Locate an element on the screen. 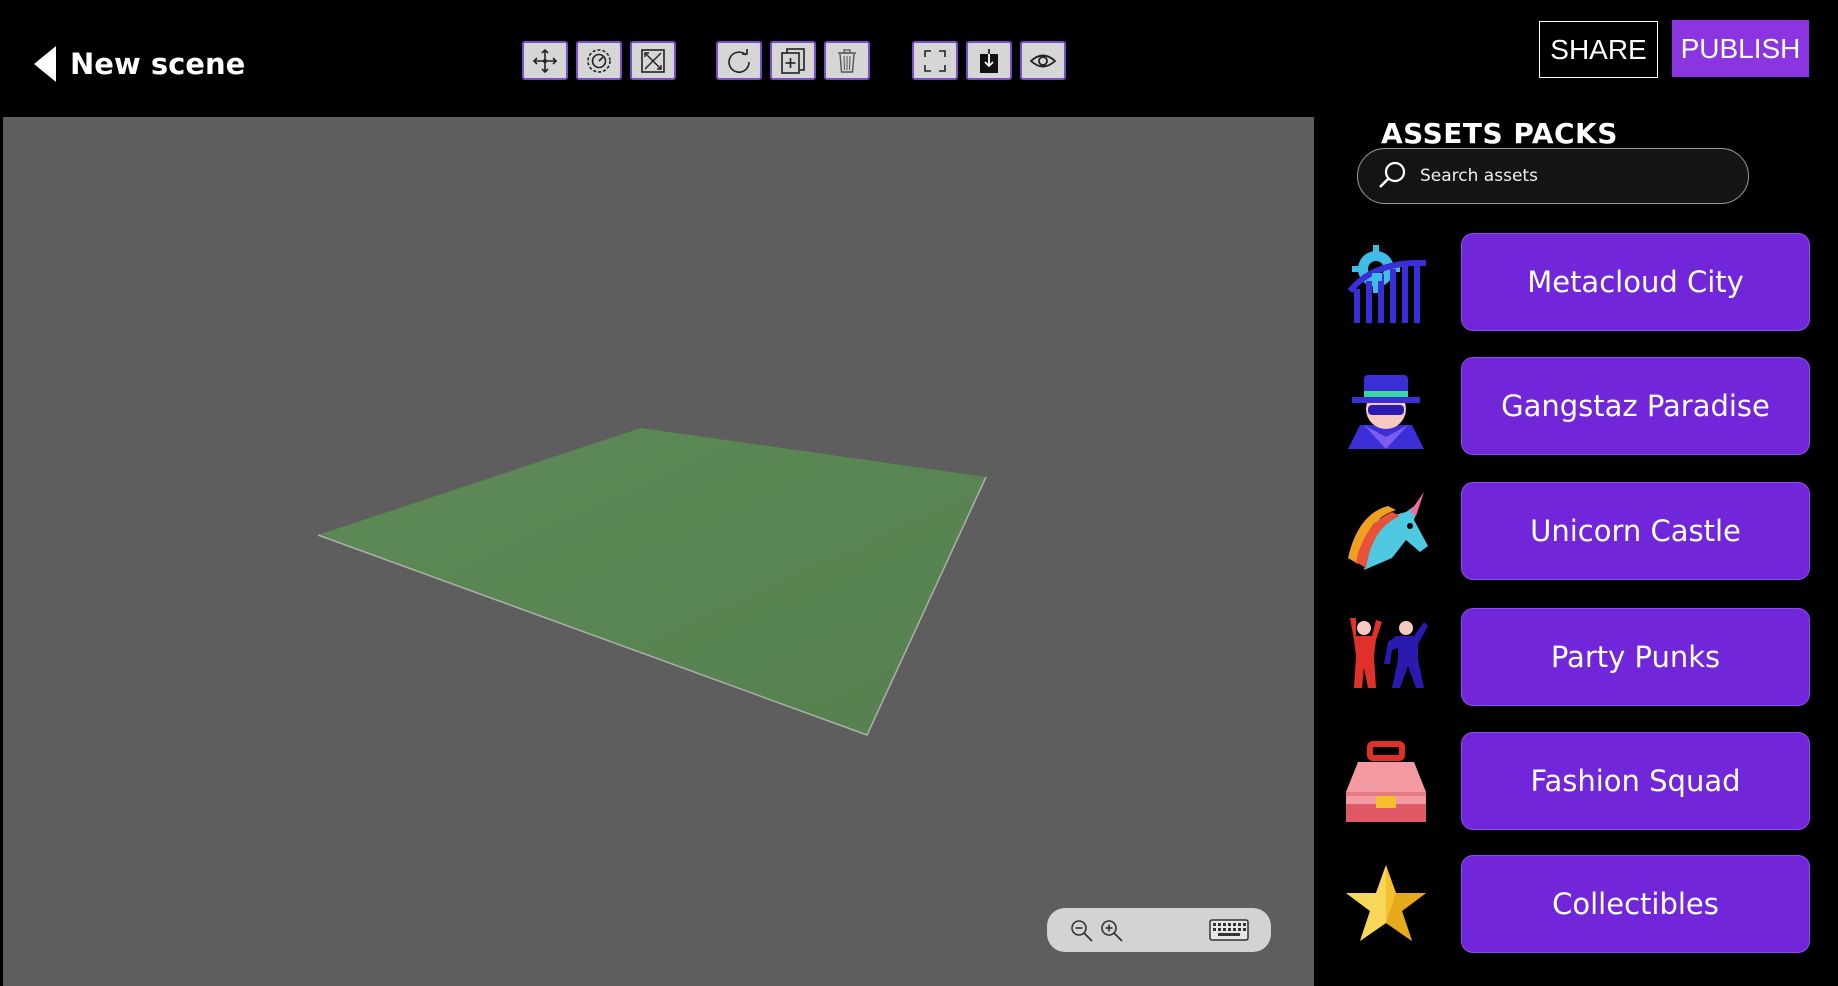 Image resolution: width=1838 pixels, height=986 pixels. search-input is located at coordinates (1570, 176).